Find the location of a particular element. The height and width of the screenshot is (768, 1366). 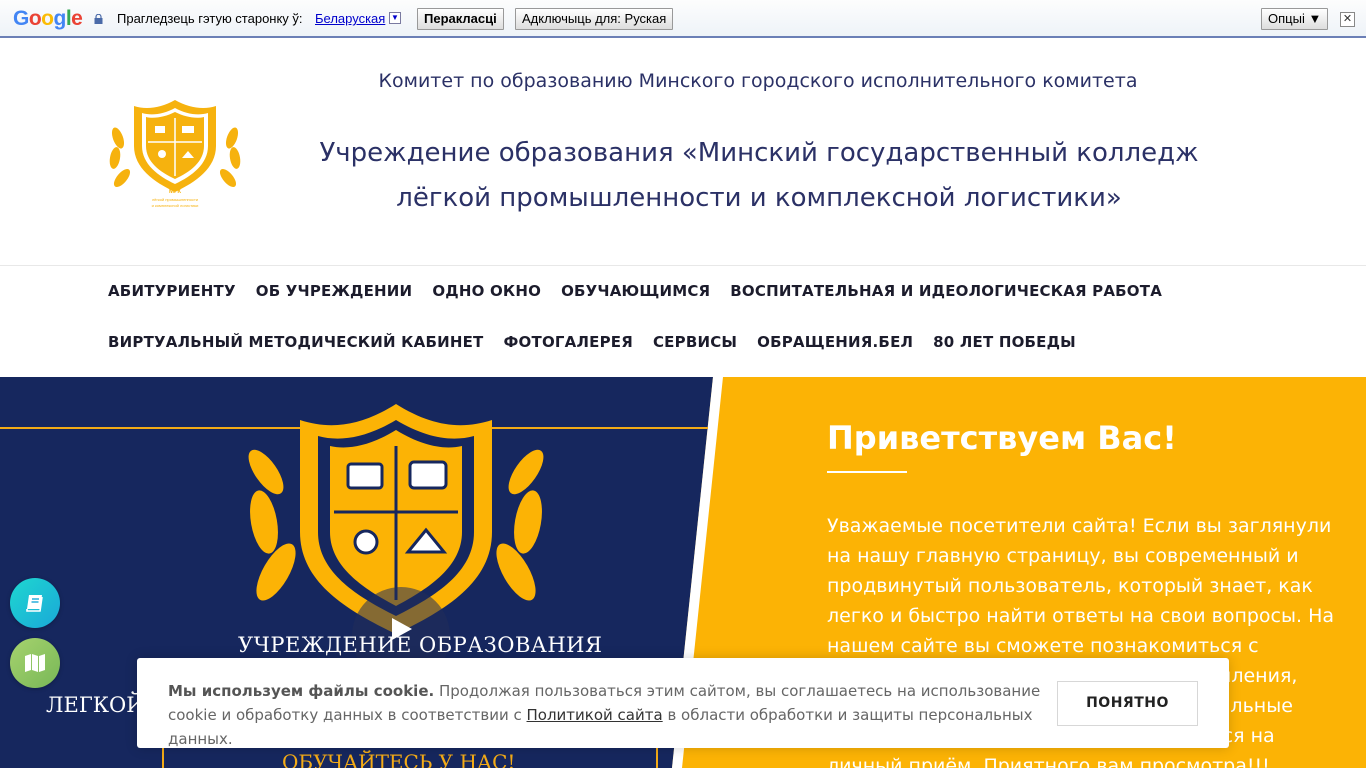

svg-text: и комплексной логистики is located at coordinates (175, 205).